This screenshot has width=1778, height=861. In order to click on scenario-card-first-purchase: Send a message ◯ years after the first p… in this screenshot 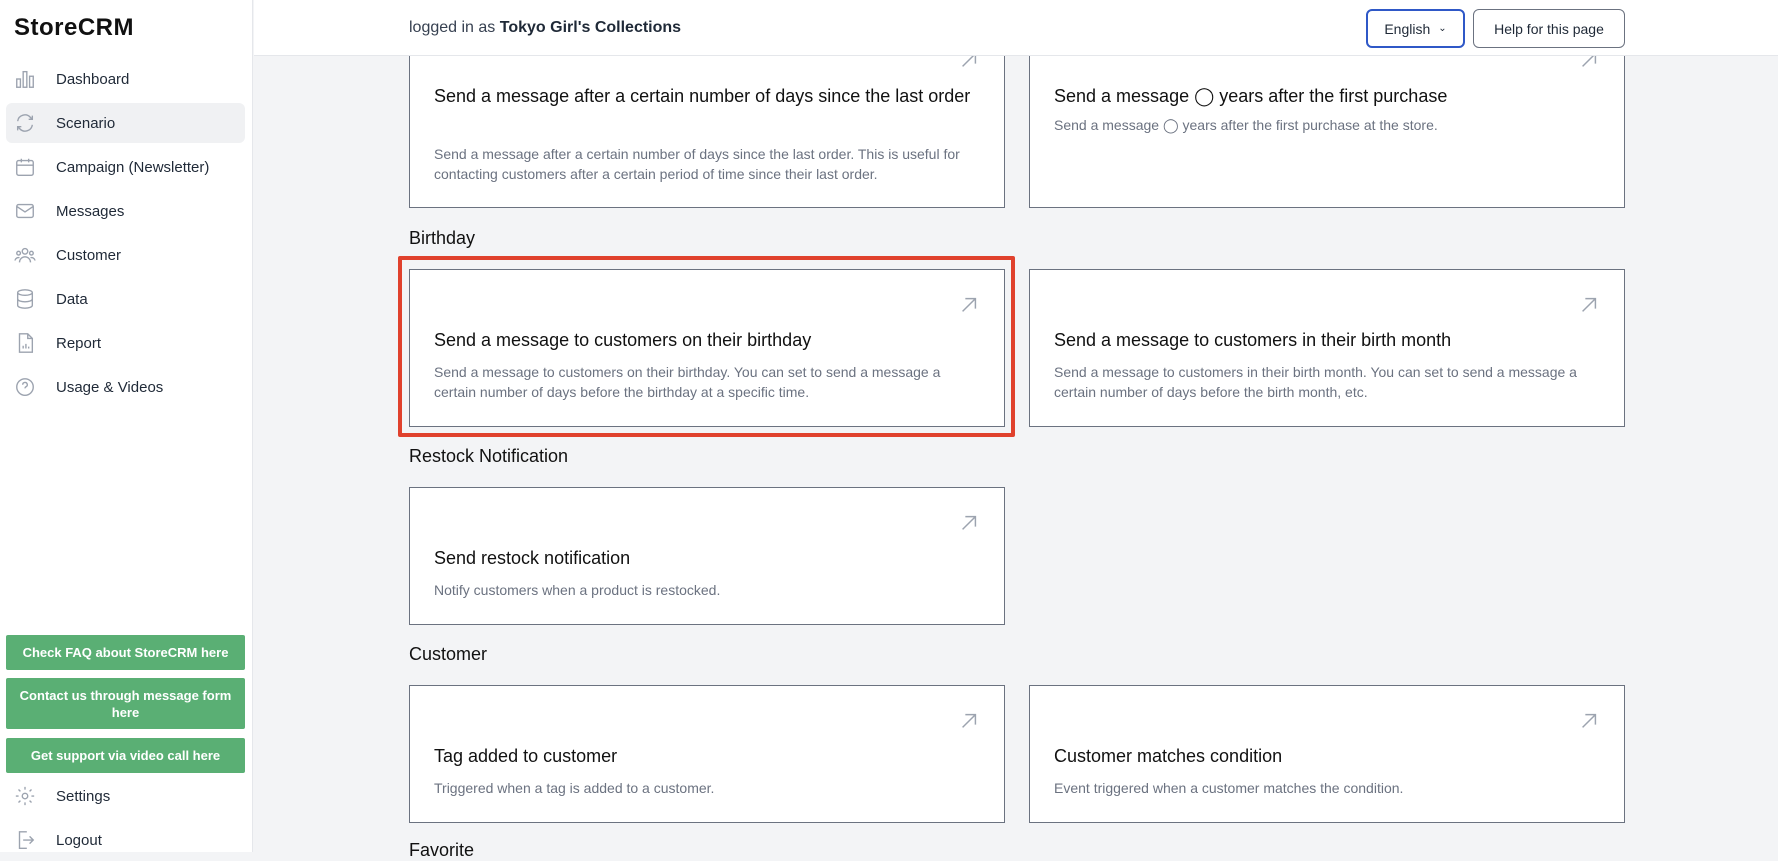, I will do `click(1327, 124)`.